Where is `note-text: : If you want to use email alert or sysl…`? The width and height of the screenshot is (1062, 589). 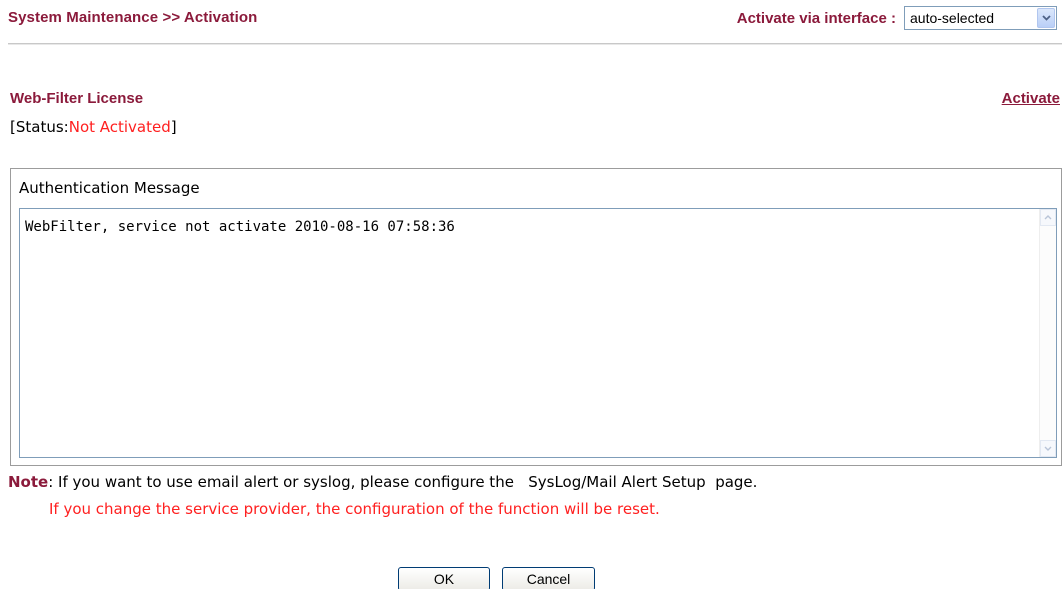 note-text: : If you want to use email alert or sysl… is located at coordinates (403, 482).